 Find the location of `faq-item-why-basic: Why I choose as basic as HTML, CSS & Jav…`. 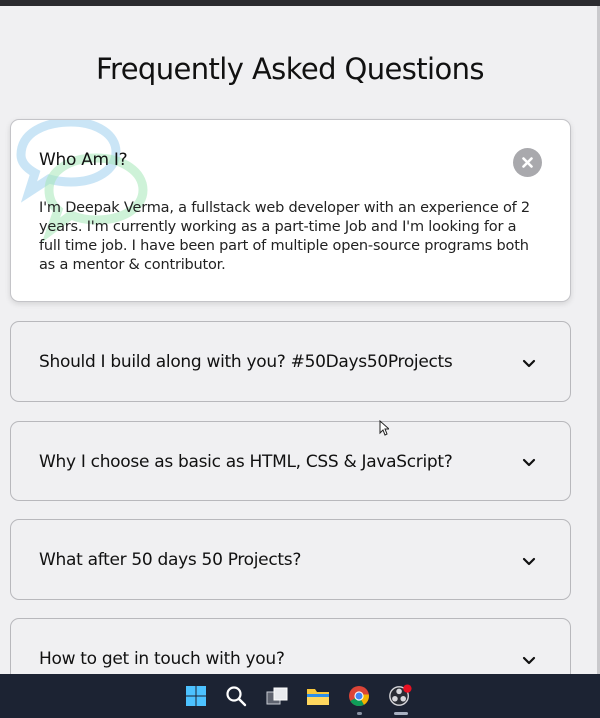

faq-item-why-basic: Why I choose as basic as HTML, CSS & Jav… is located at coordinates (290, 461).